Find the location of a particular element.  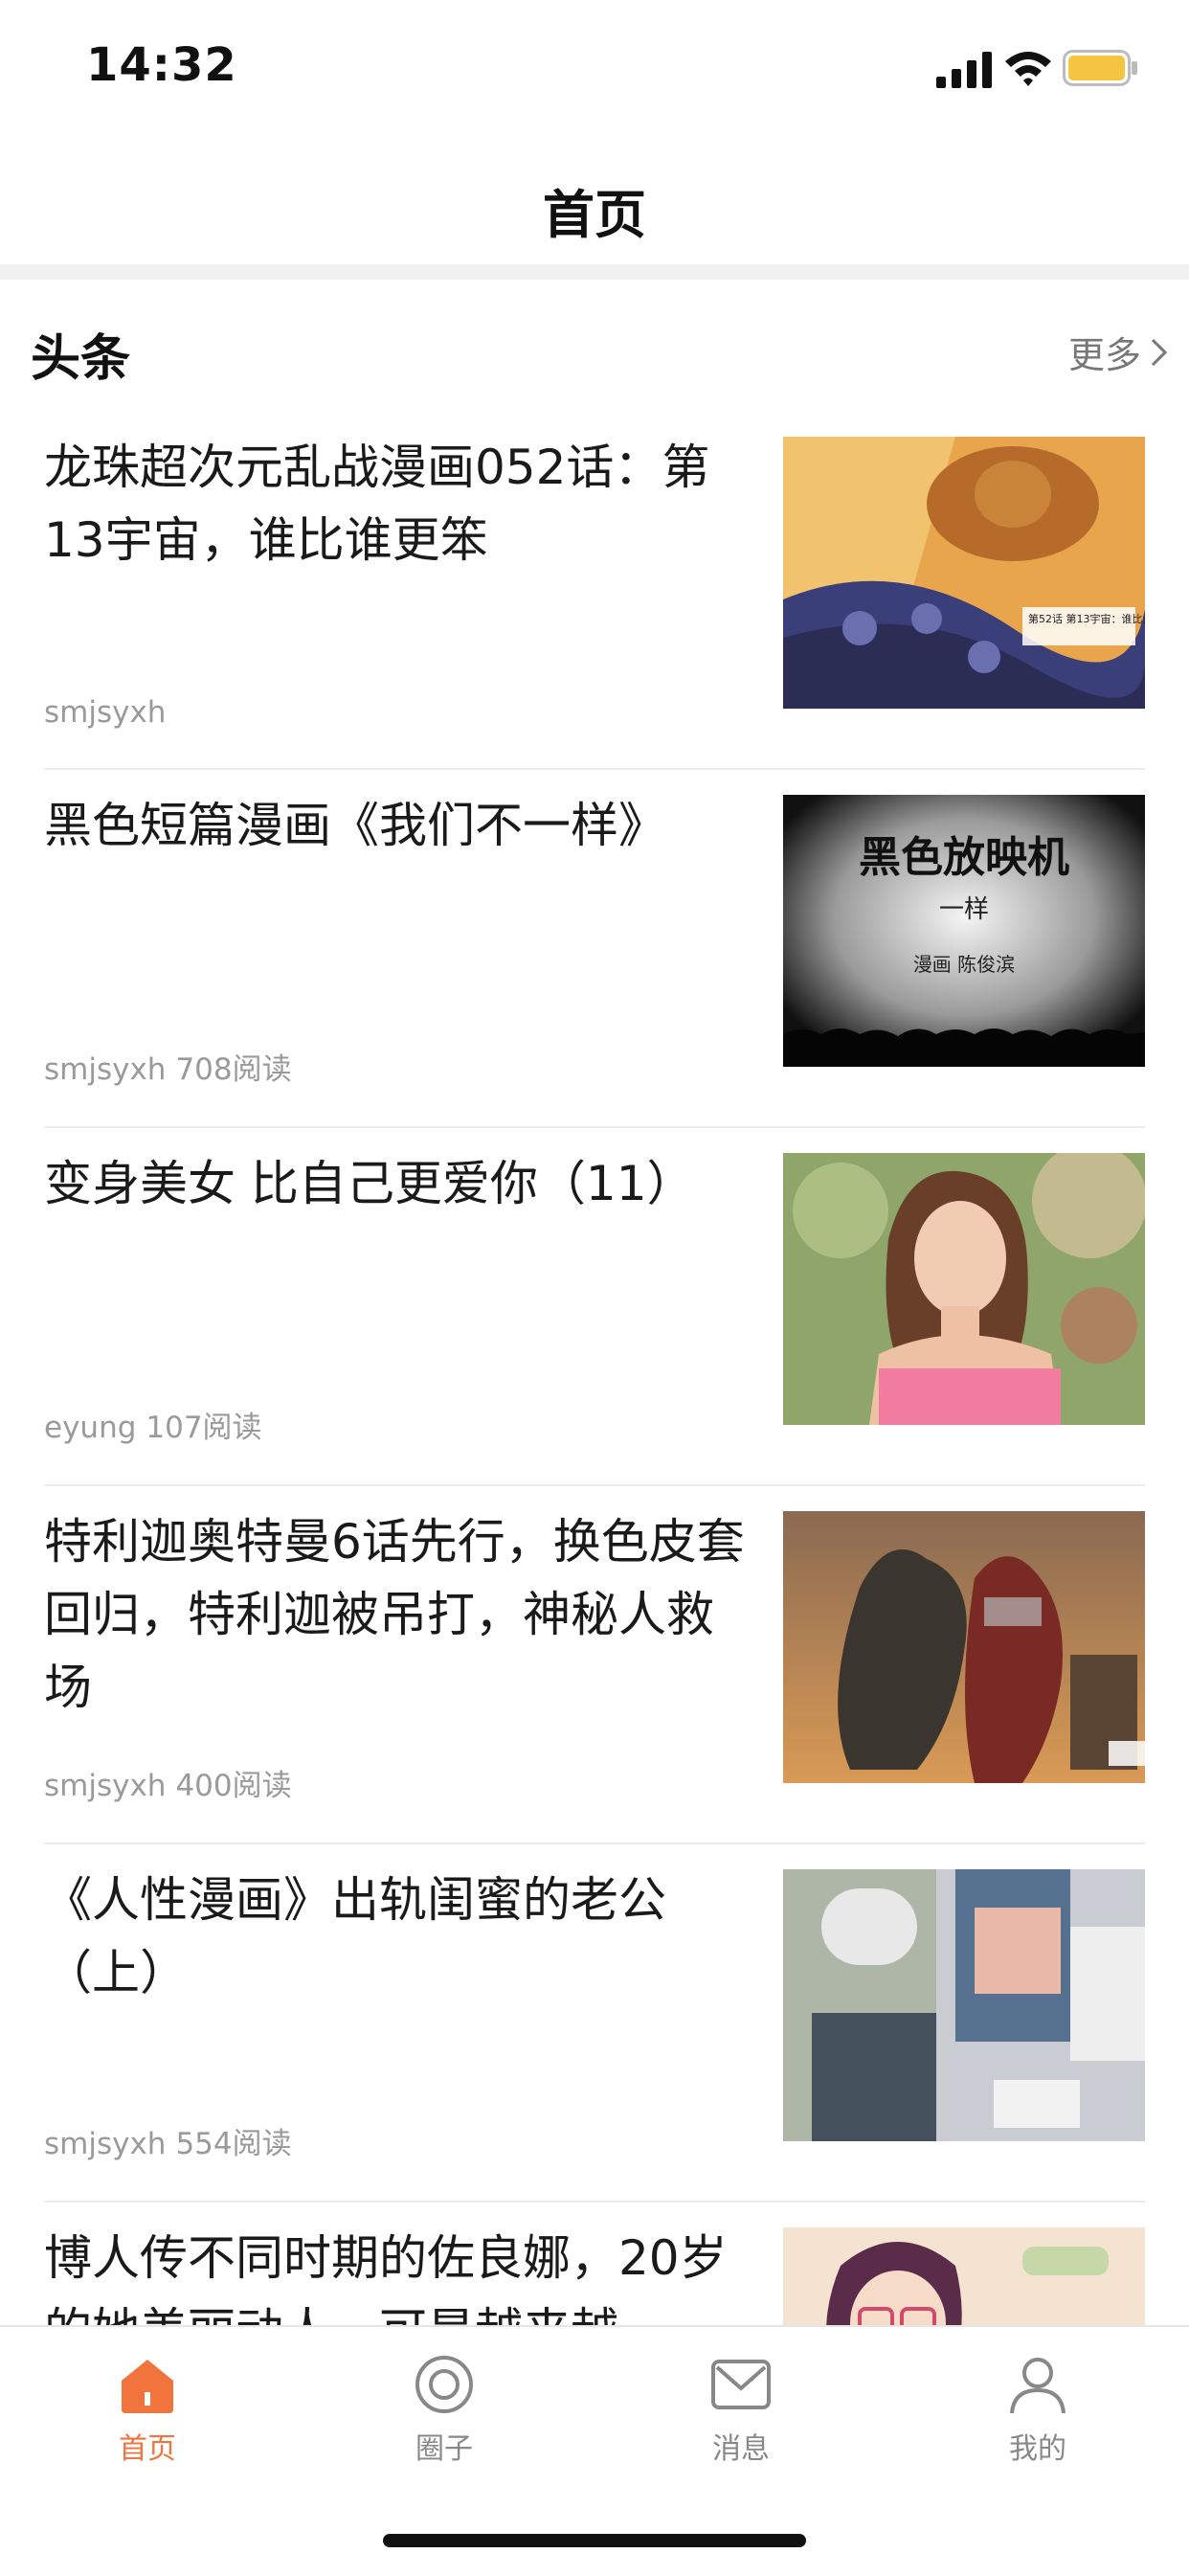

news-item: 《人性漫画》出轨闺蜜的老公（上） smjsyxh 554阅读 is located at coordinates (594, 2023).